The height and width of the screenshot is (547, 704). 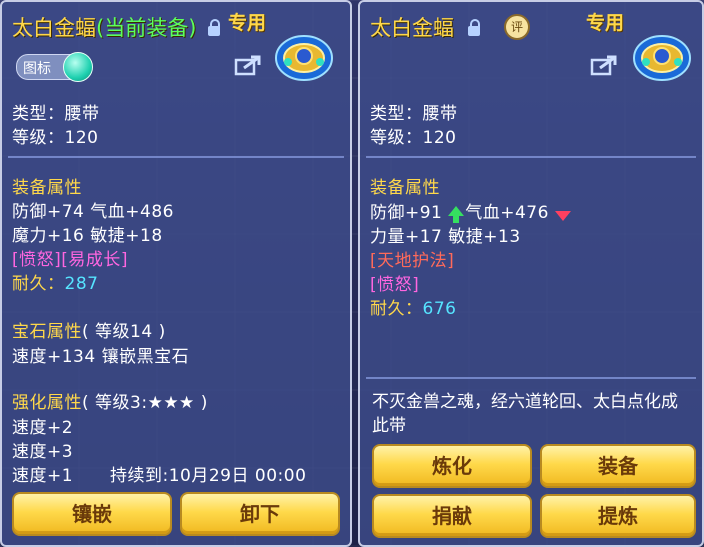 I want to click on inlay-button: 镶嵌, so click(x=92, y=514).